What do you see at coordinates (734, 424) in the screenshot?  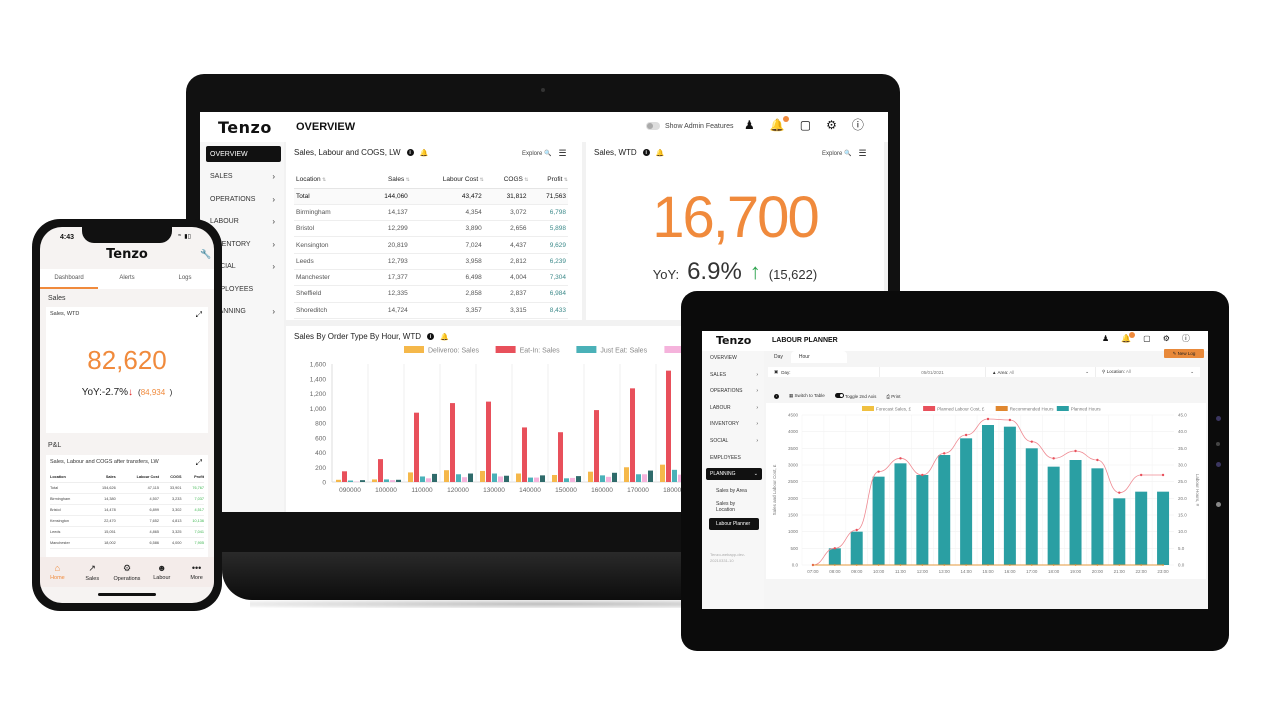 I see `sidebar-item-inventory: INVENTORY ›` at bounding box center [734, 424].